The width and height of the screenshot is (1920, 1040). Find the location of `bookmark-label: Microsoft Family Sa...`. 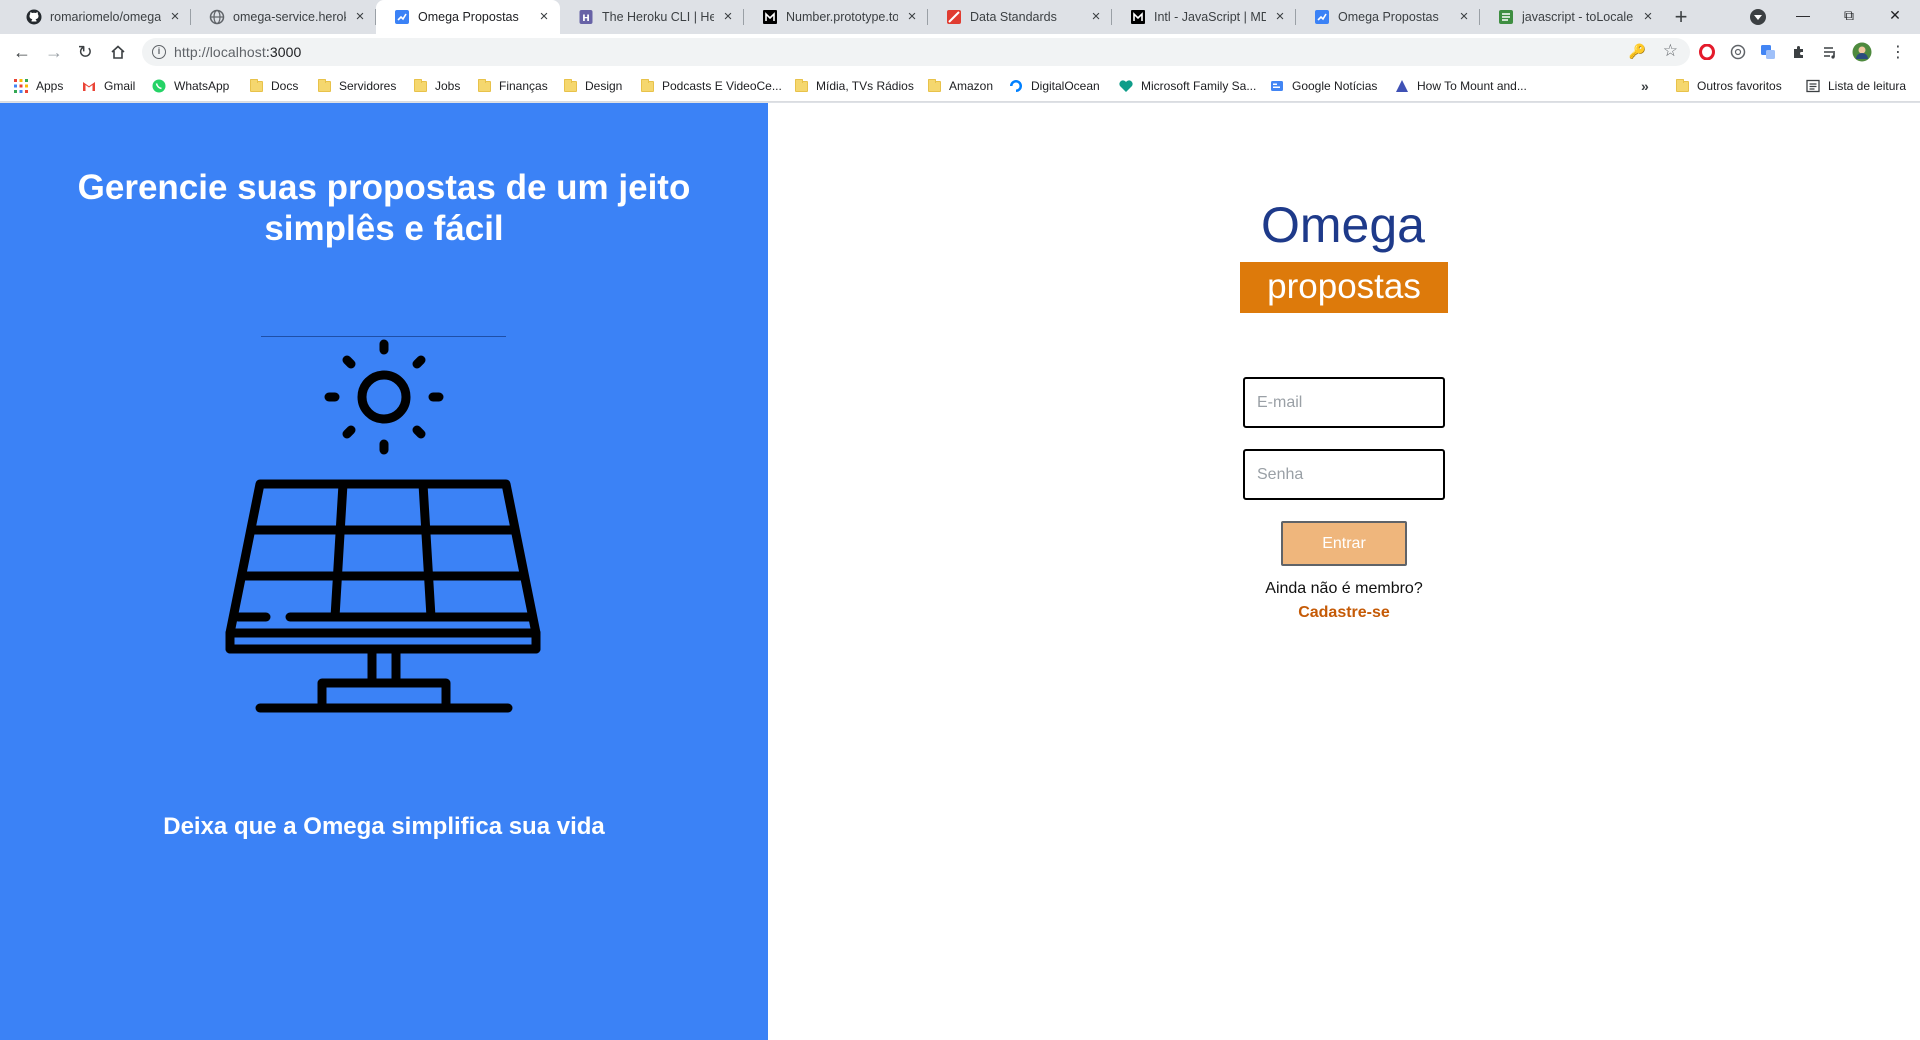

bookmark-label: Microsoft Family Sa... is located at coordinates (1199, 86).